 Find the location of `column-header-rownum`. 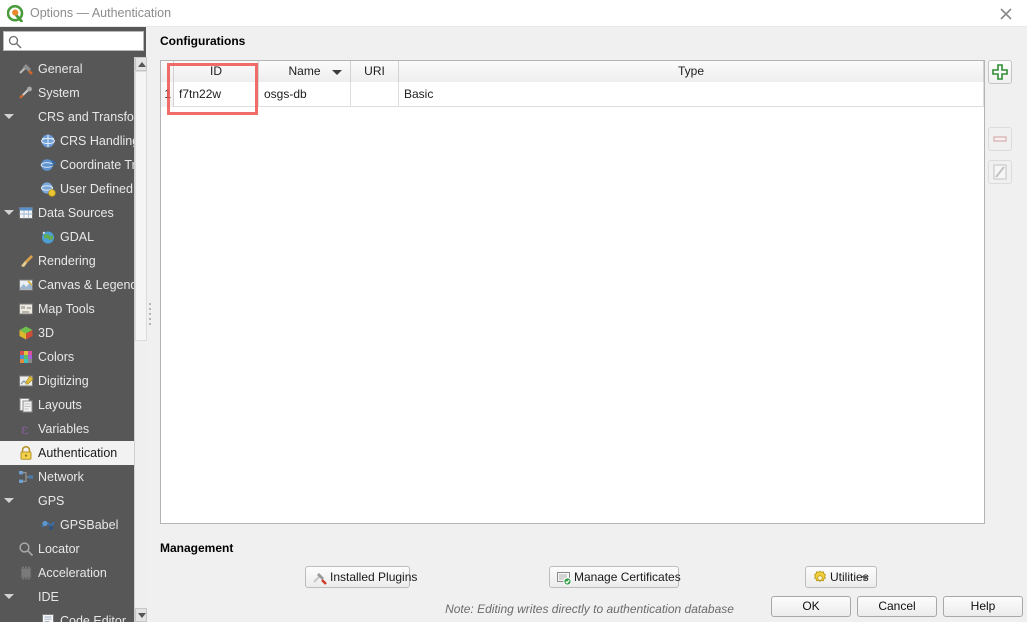

column-header-rownum is located at coordinates (167, 71).